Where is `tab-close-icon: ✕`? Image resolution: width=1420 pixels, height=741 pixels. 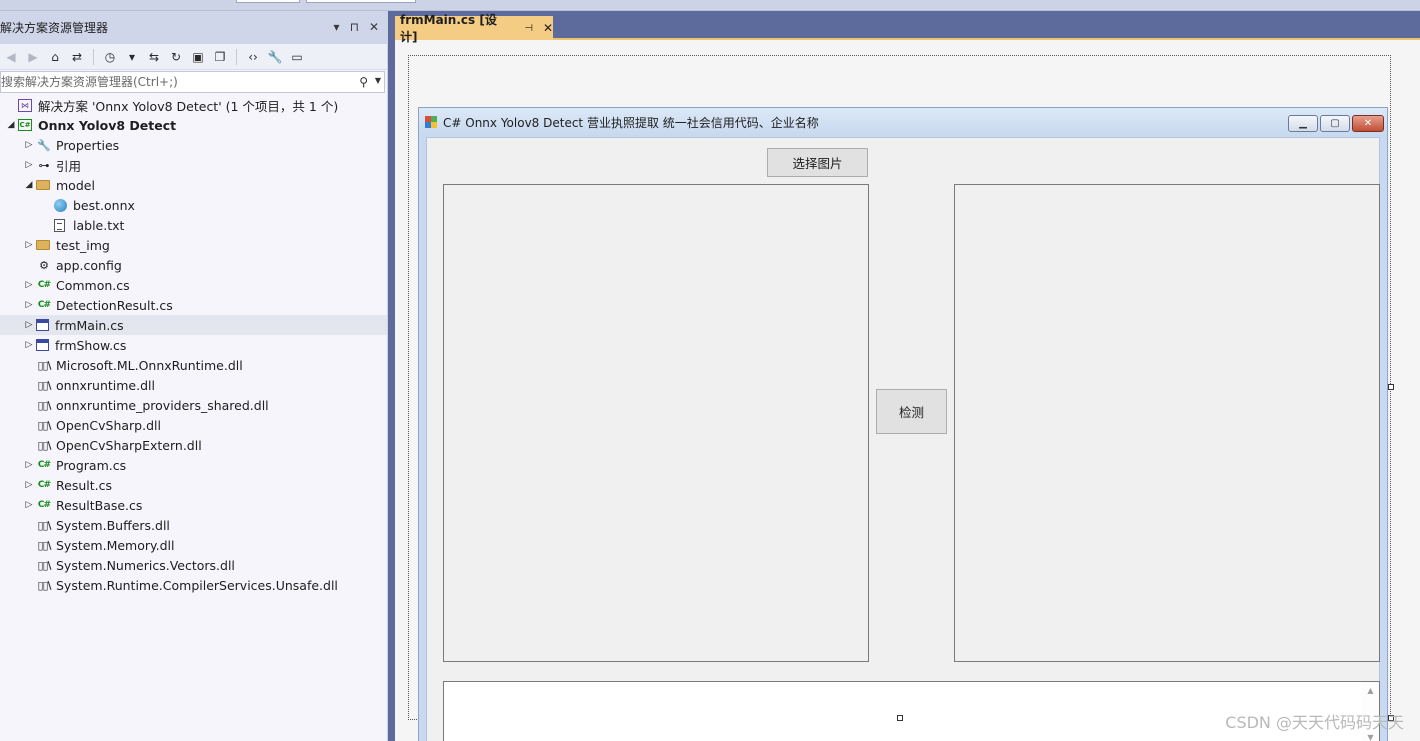
tab-close-icon: ✕ is located at coordinates (548, 28).